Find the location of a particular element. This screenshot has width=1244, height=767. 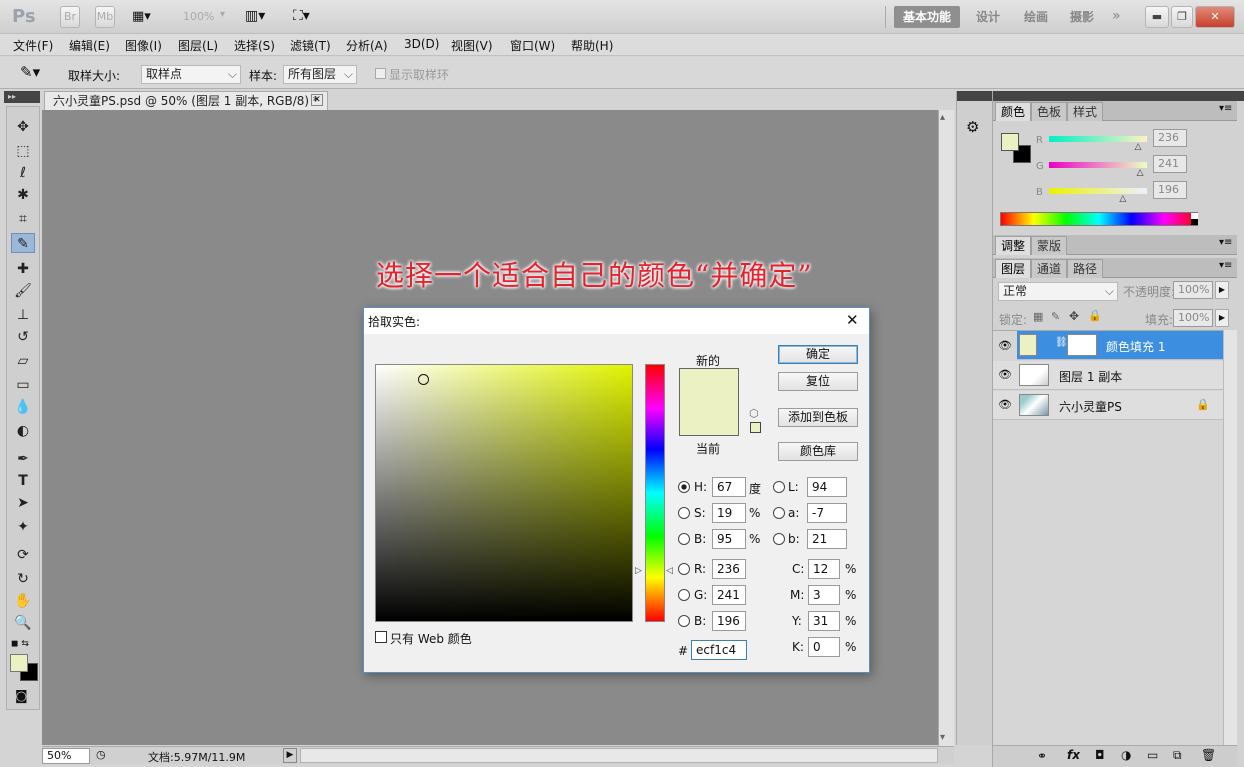

ramp-white-black is located at coordinates (1194, 219).